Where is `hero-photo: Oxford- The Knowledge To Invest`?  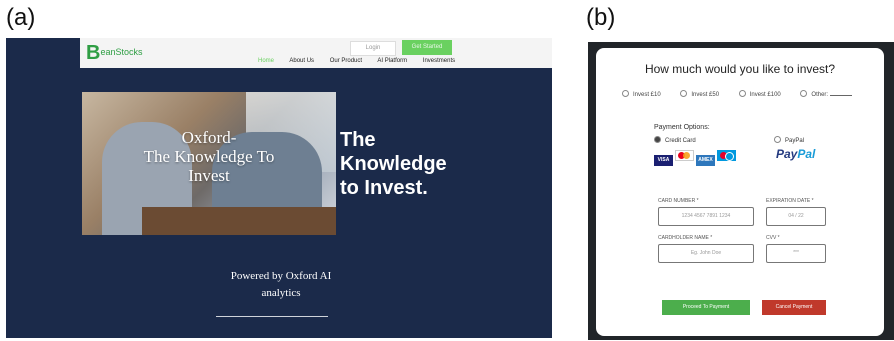 hero-photo: Oxford- The Knowledge To Invest is located at coordinates (209, 163).